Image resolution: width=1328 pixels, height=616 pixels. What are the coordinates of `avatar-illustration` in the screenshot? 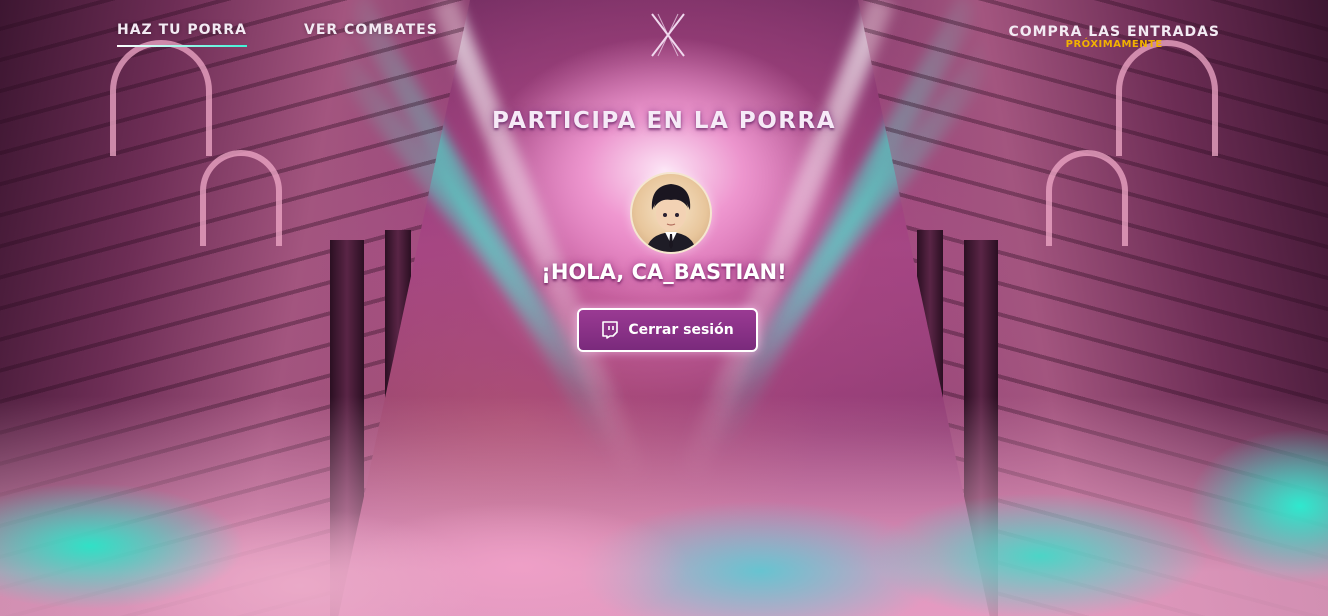 It's located at (671, 218).